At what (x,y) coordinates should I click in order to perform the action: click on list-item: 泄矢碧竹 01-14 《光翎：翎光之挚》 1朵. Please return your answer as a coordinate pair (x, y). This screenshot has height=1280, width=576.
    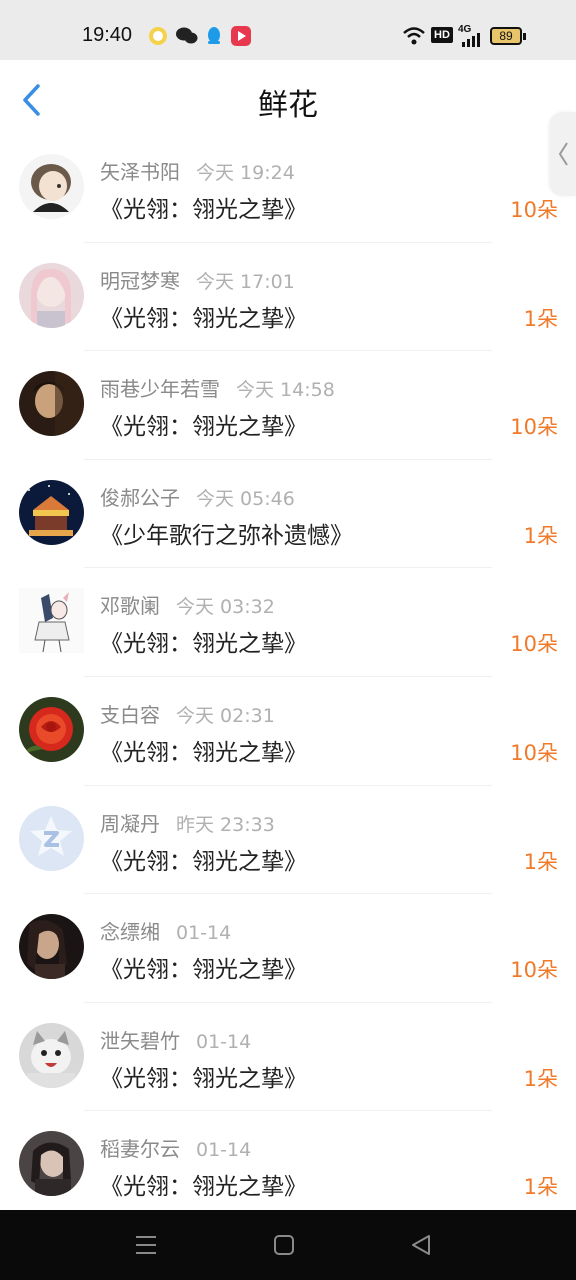
    Looking at the image, I should click on (288, 1057).